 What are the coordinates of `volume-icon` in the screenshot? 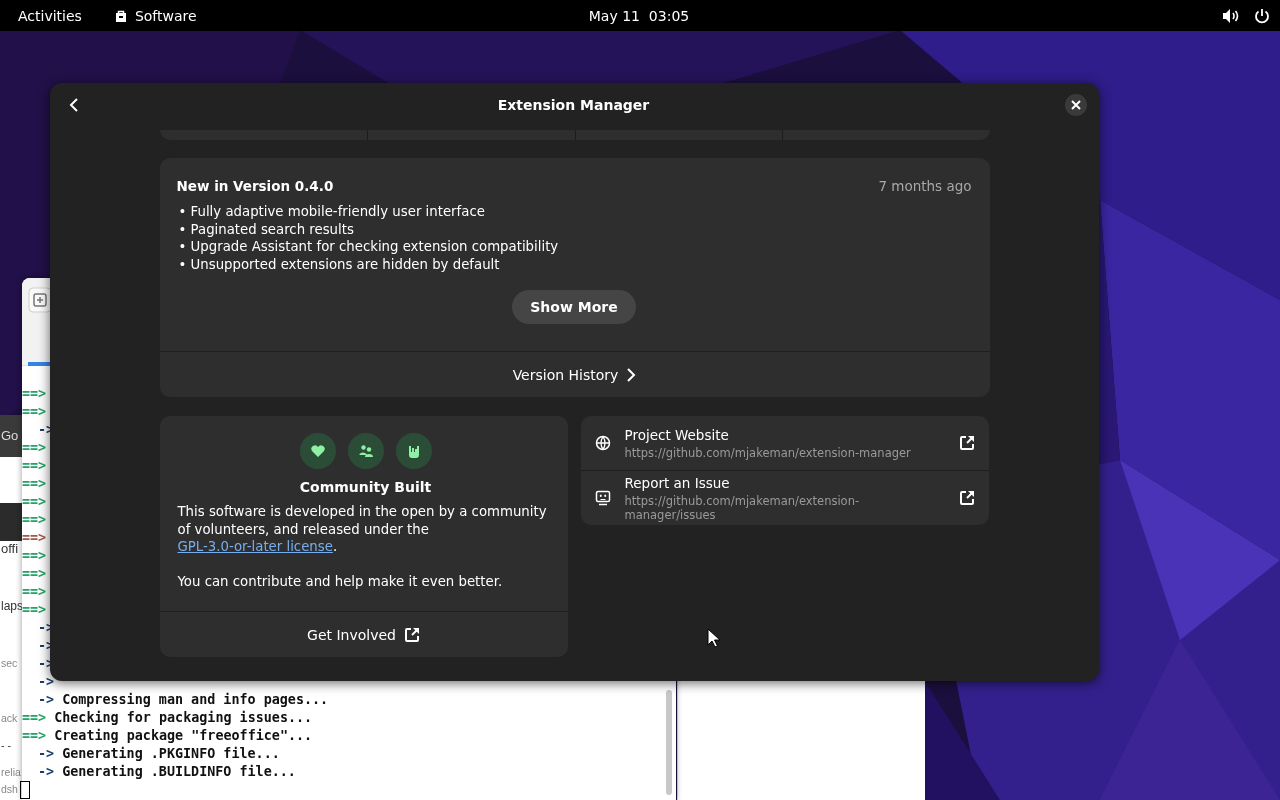 It's located at (1231, 15).